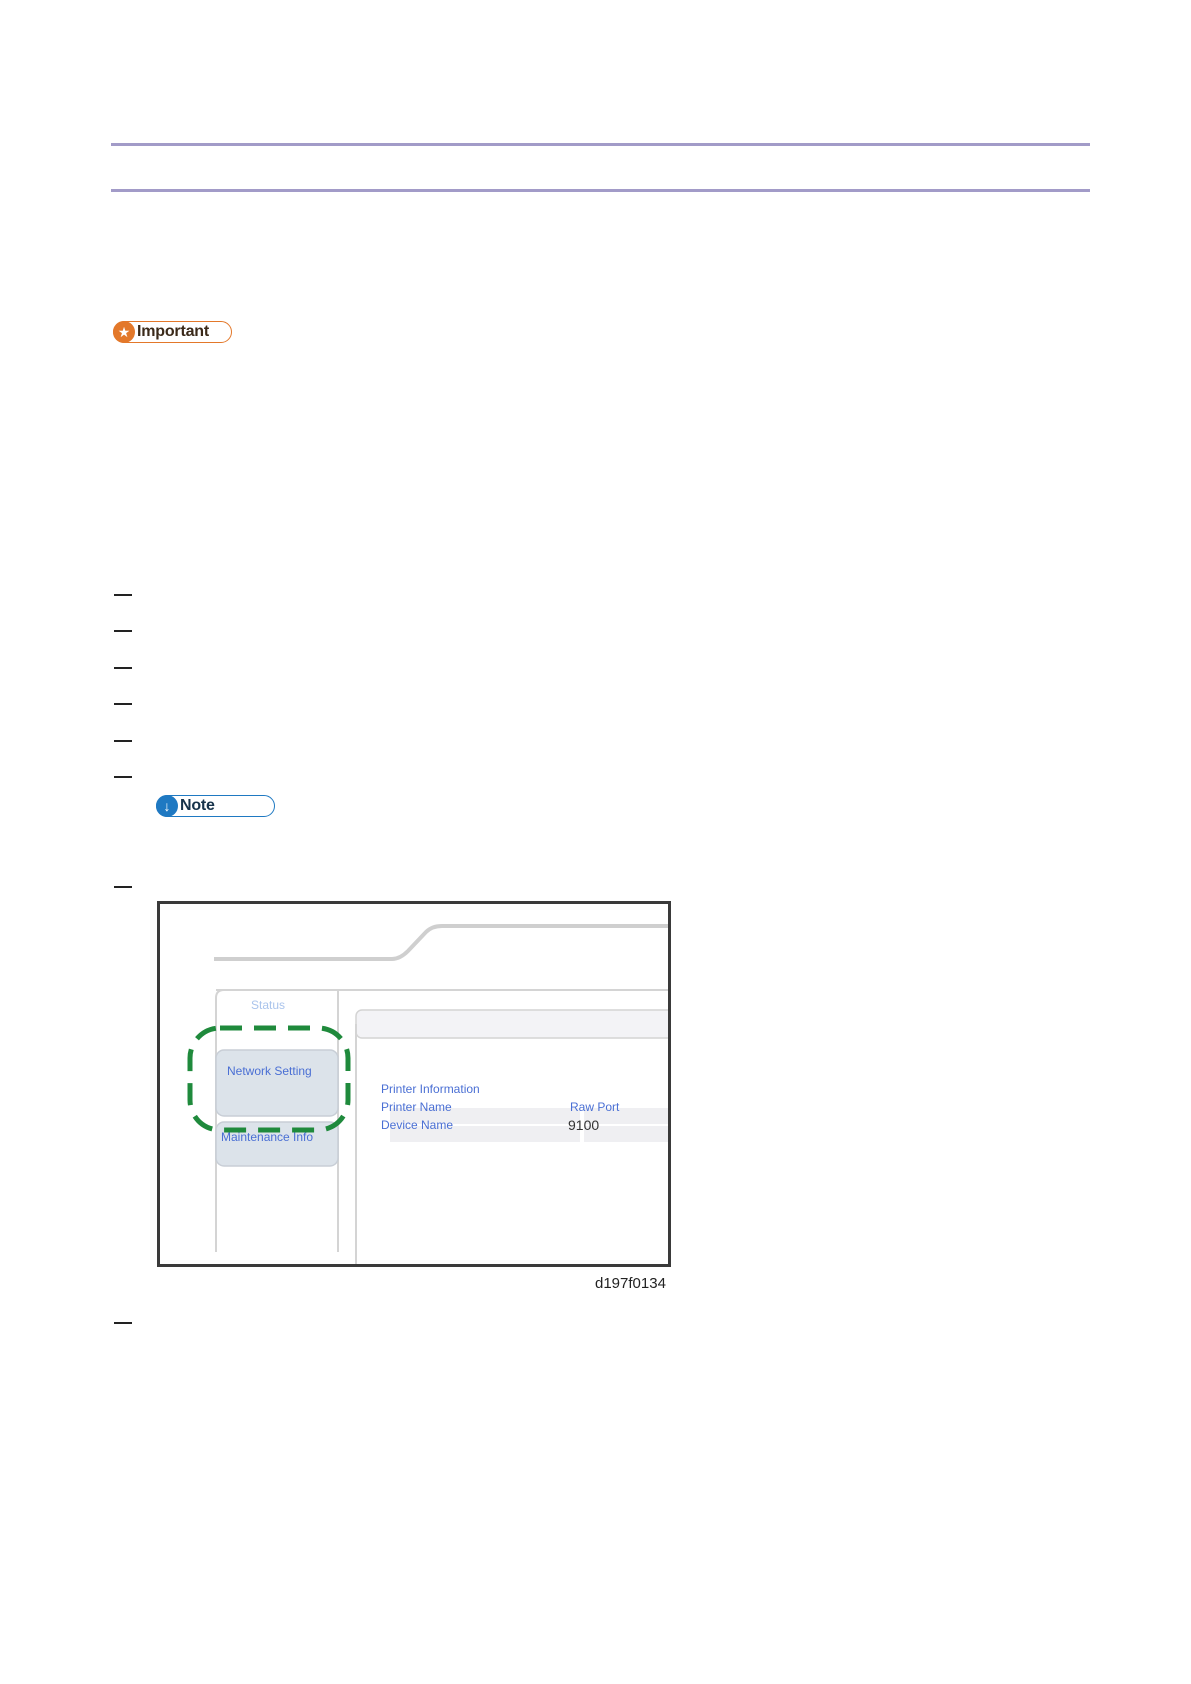  Describe the element at coordinates (124, 332) in the screenshot. I see `star-icon: ★` at that location.